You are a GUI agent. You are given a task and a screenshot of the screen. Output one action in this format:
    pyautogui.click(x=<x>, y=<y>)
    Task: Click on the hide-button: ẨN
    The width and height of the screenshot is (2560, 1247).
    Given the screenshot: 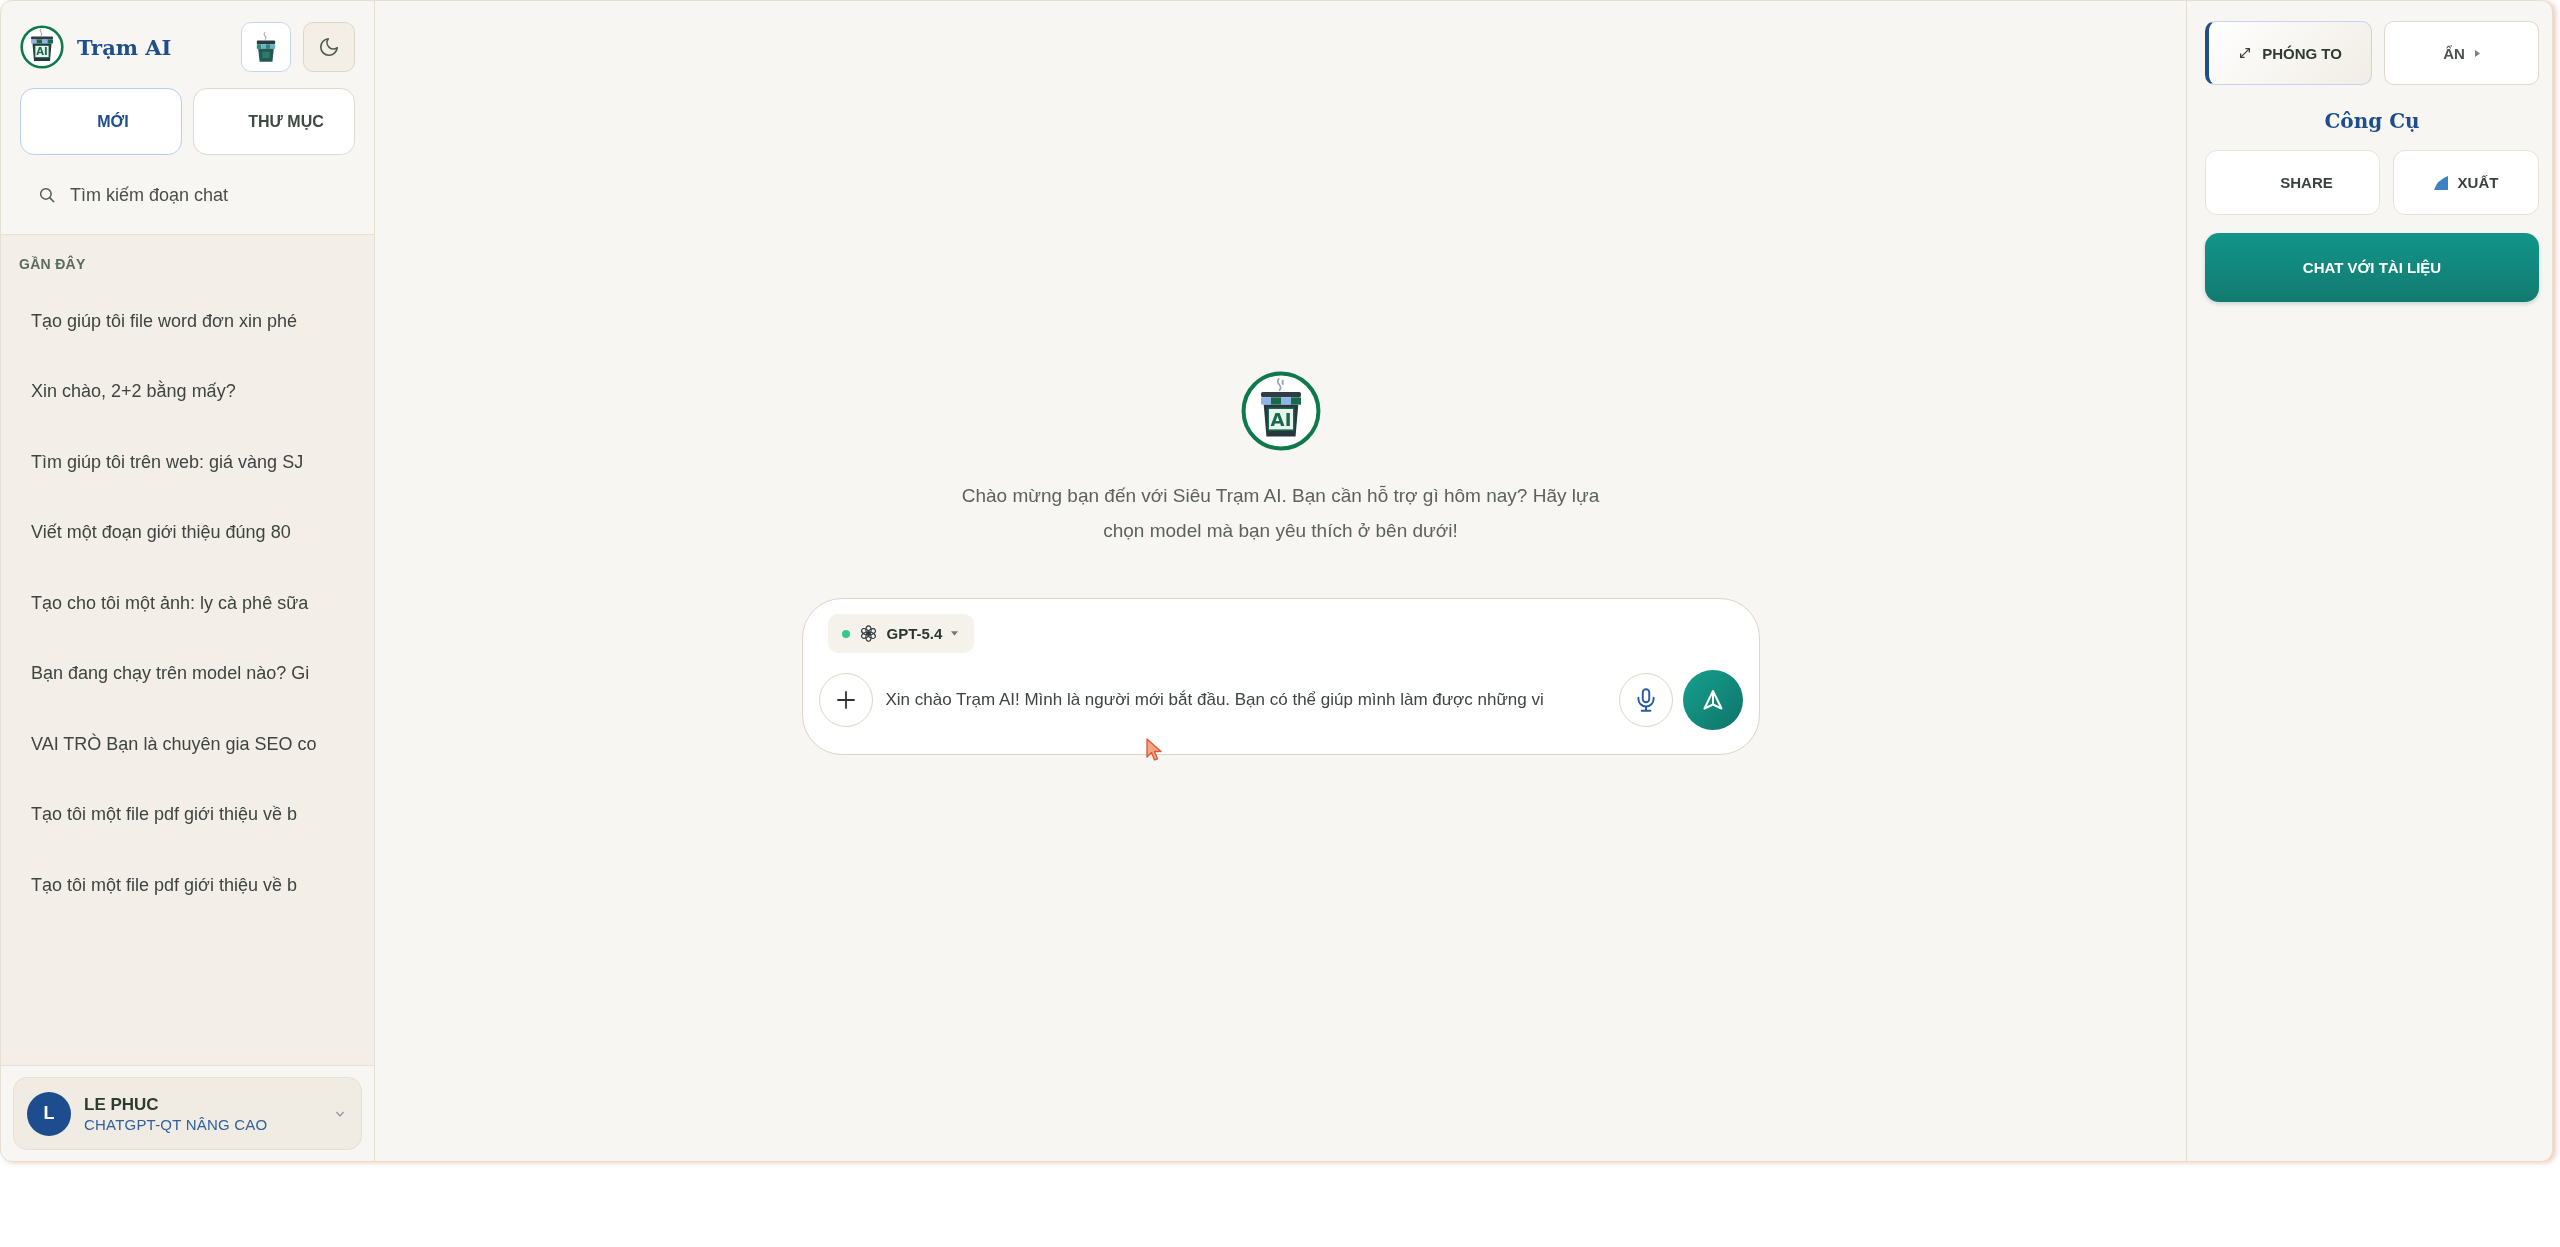 What is the action you would take?
    pyautogui.click(x=2461, y=53)
    